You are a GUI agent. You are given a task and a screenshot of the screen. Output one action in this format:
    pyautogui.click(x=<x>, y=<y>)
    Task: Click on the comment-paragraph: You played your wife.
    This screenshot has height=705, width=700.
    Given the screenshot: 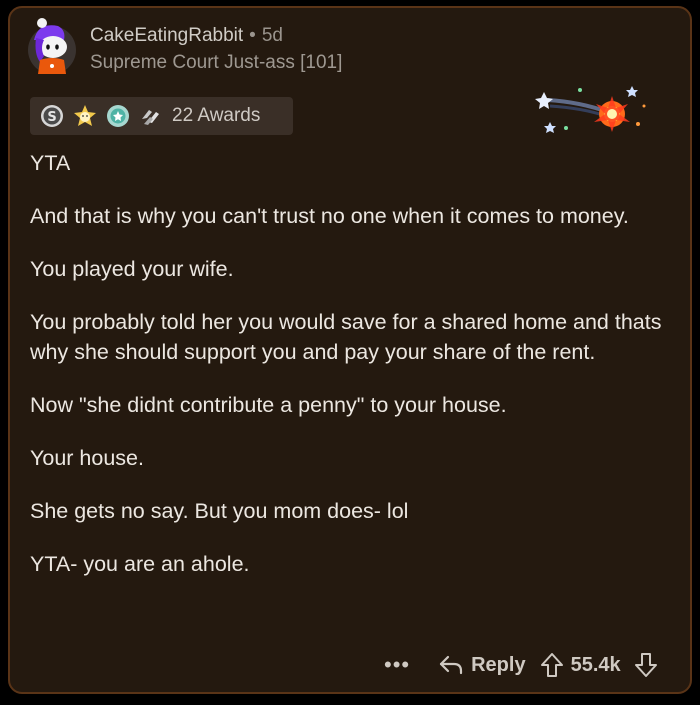 What is the action you would take?
    pyautogui.click(x=132, y=269)
    